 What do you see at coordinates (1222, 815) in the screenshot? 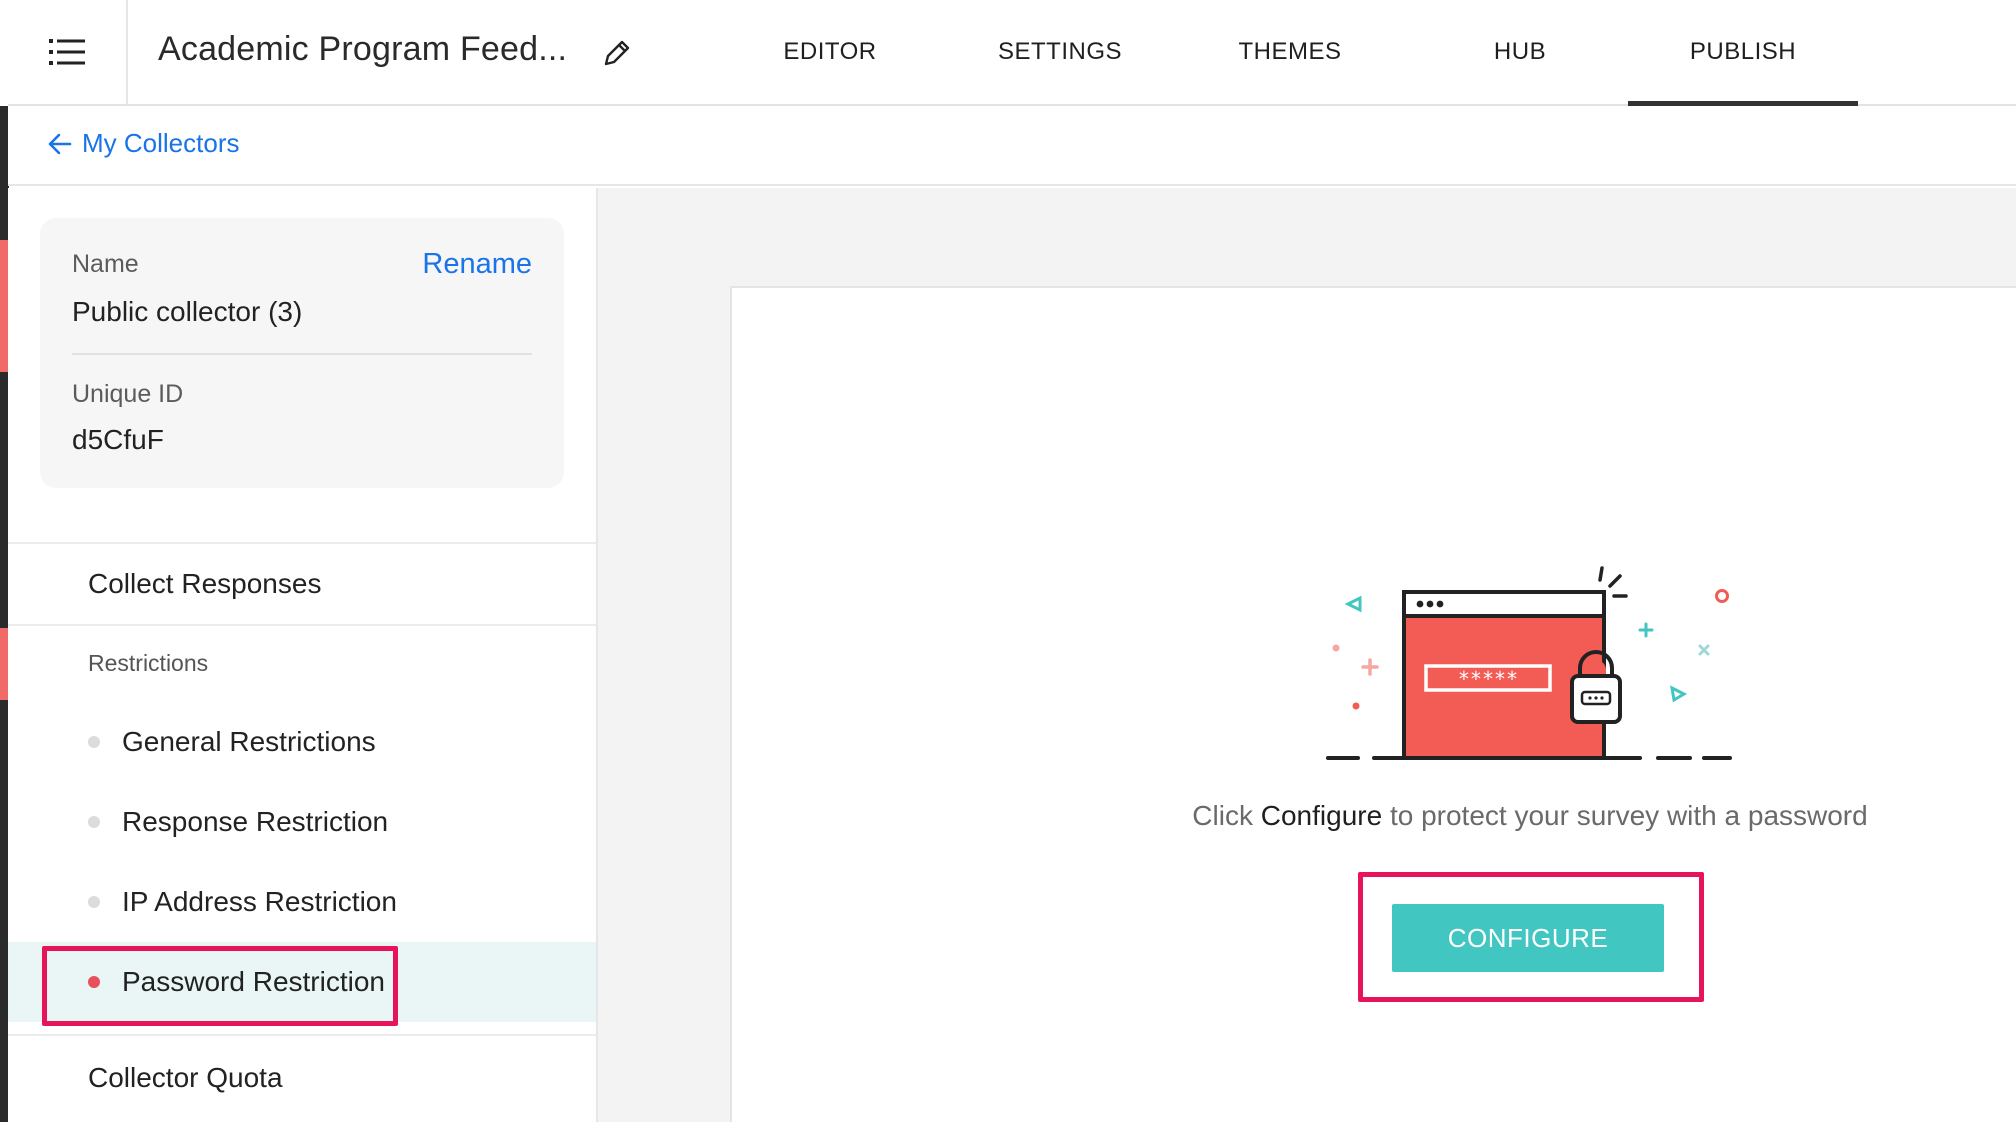
I see `message-prefix: Click` at bounding box center [1222, 815].